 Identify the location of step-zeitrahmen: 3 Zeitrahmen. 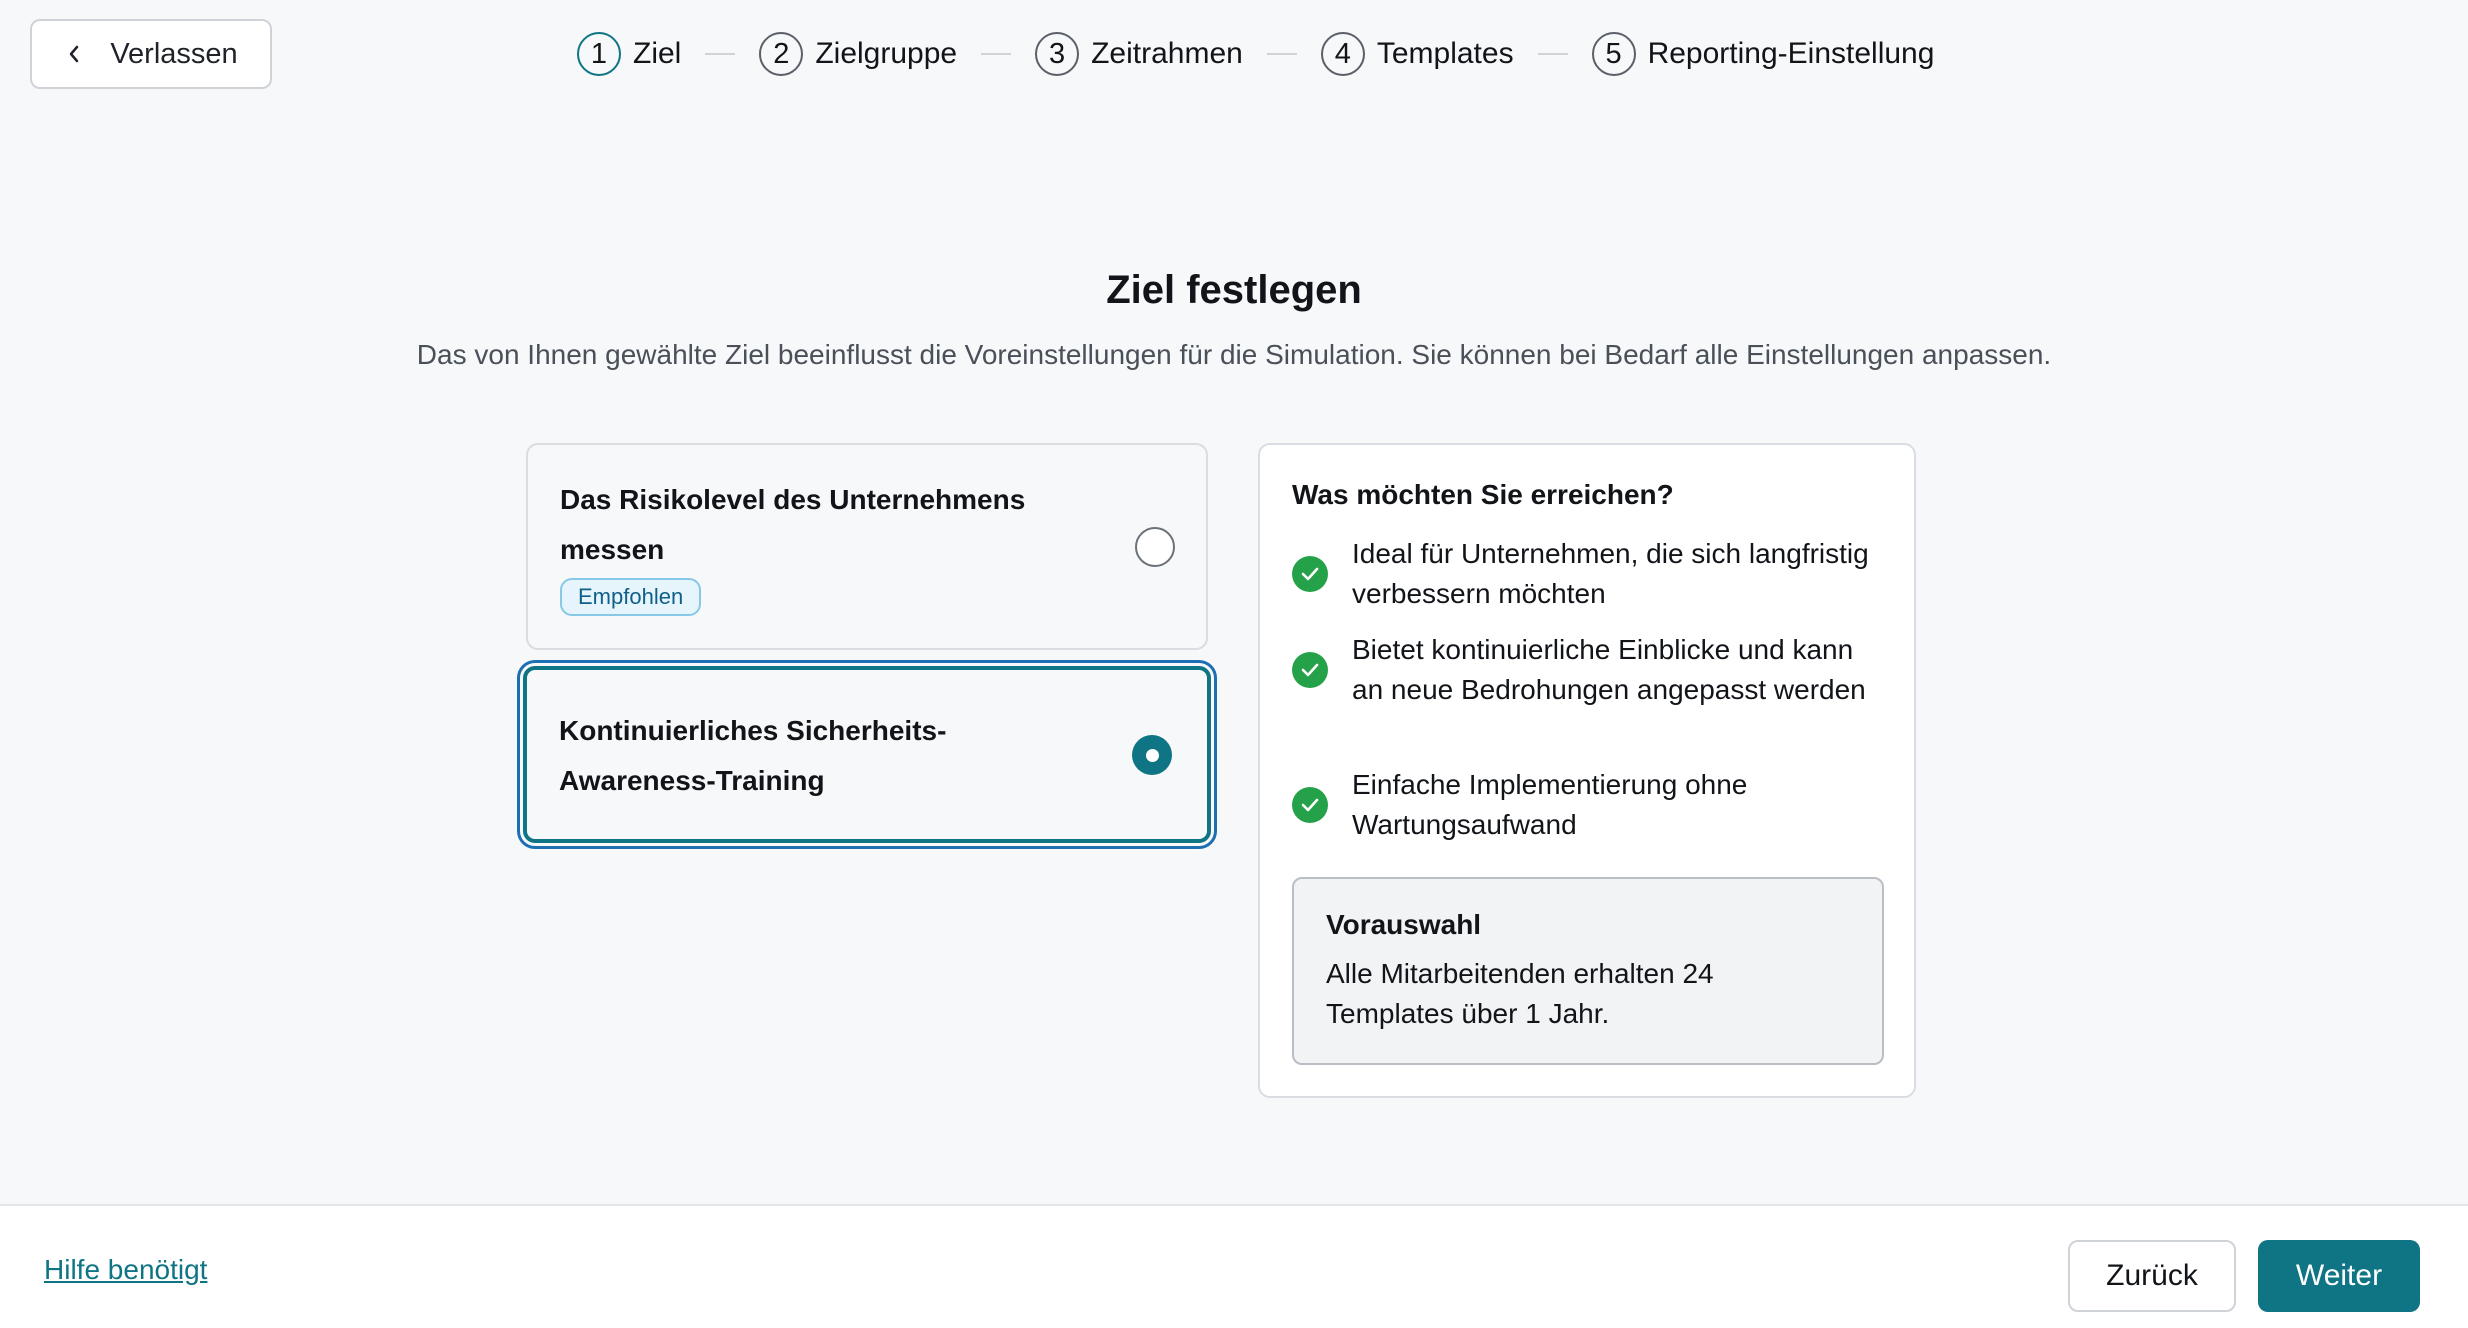
(1139, 54).